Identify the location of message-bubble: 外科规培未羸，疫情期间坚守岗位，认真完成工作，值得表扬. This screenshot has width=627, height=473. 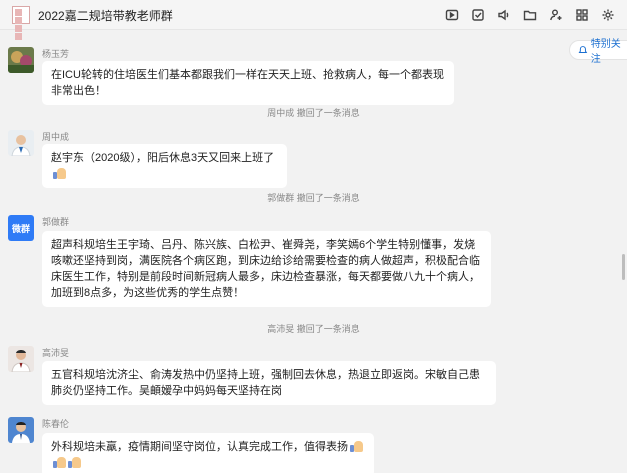
(208, 453).